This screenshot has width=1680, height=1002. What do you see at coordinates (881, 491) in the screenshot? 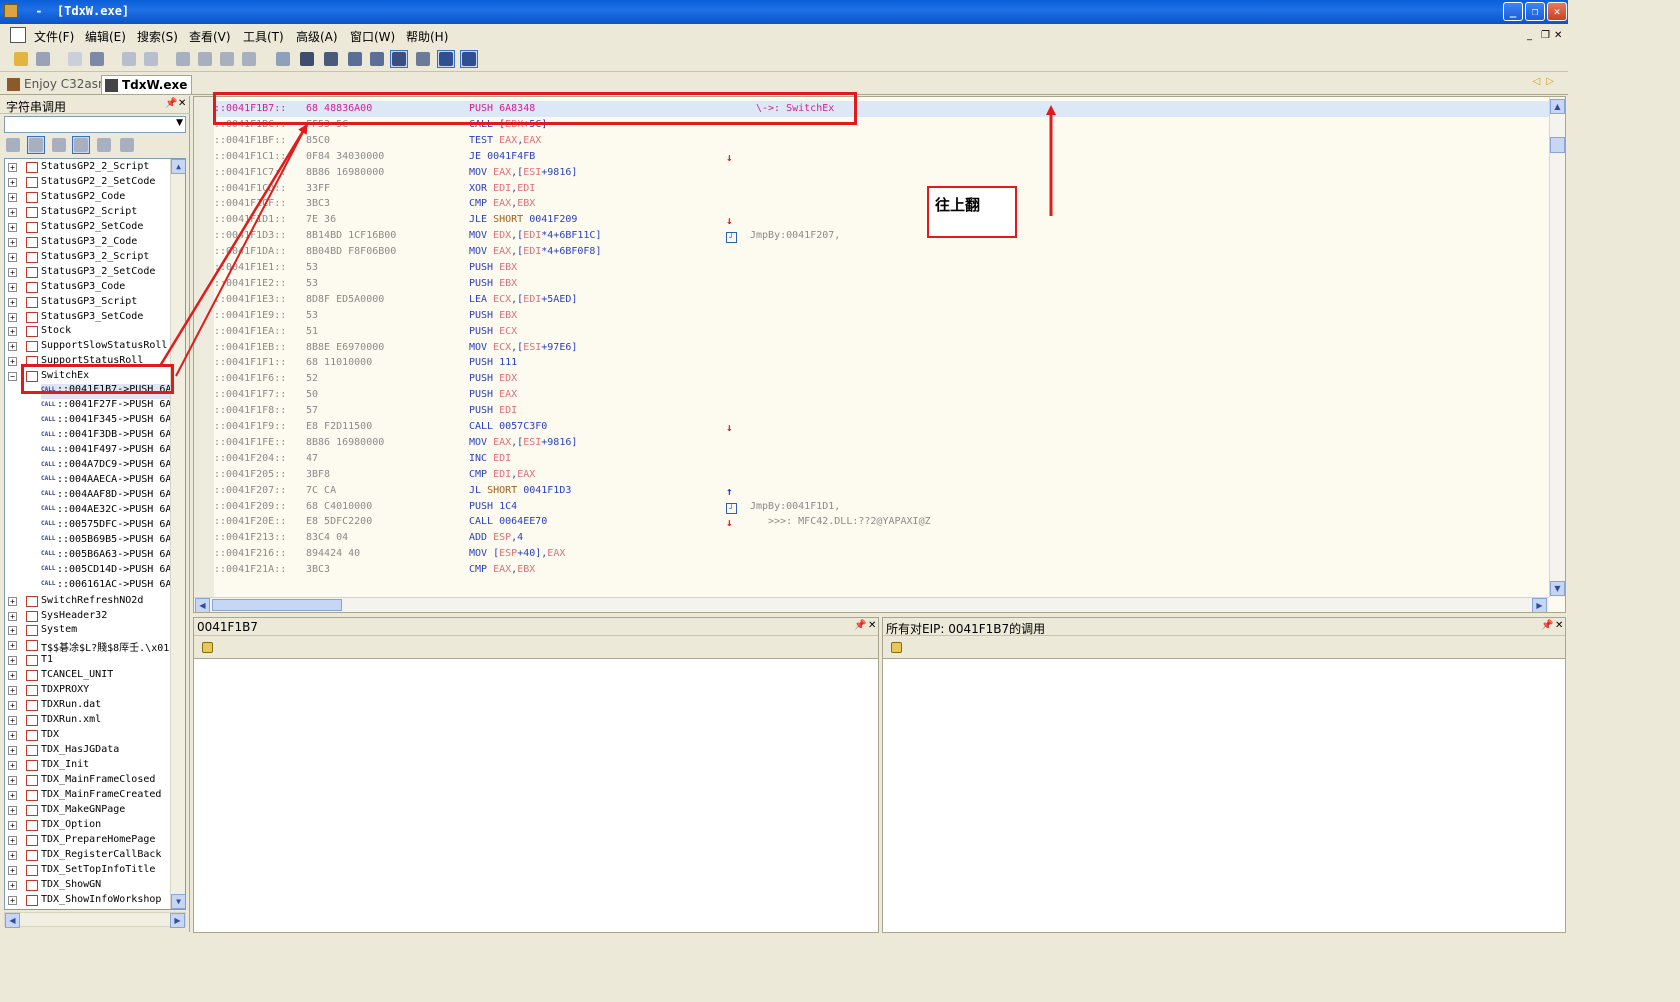
I see `disasm-row: ::0041F207:: 7C CA JL SHORT 0041F1D3 ↑` at bounding box center [881, 491].